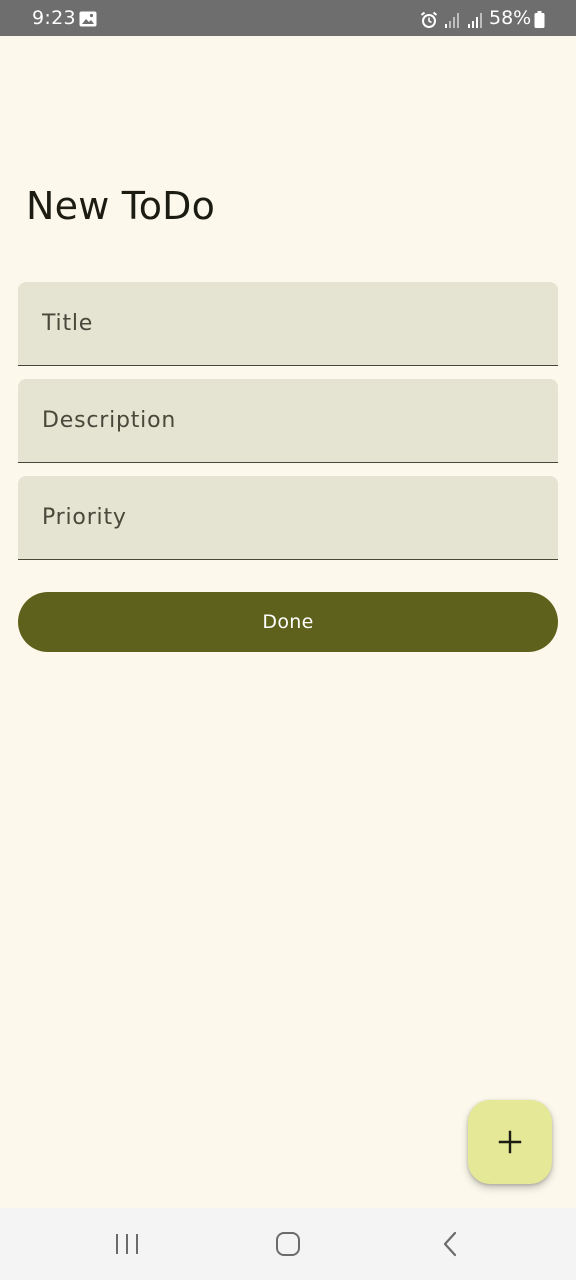  I want to click on done-button: Done, so click(288, 622).